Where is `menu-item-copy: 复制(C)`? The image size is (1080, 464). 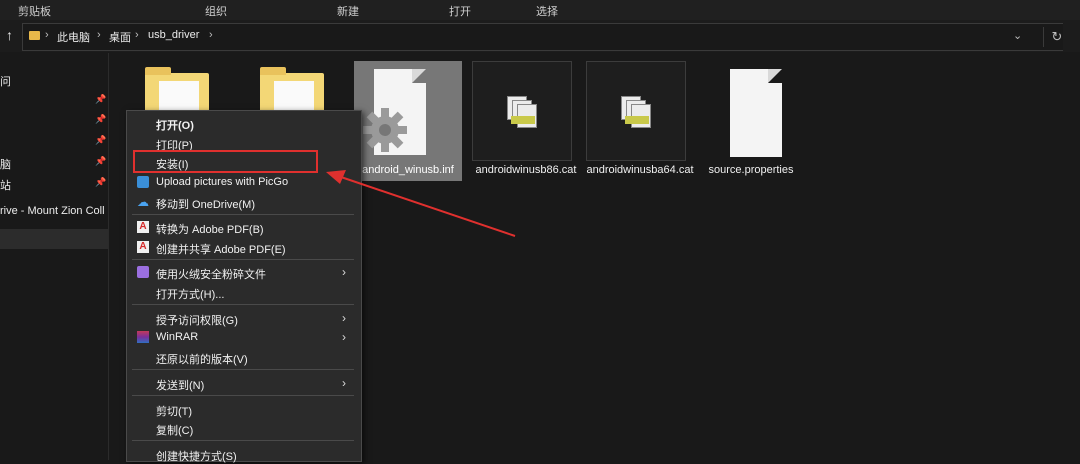
menu-item-copy: 复制(C) is located at coordinates (244, 428).